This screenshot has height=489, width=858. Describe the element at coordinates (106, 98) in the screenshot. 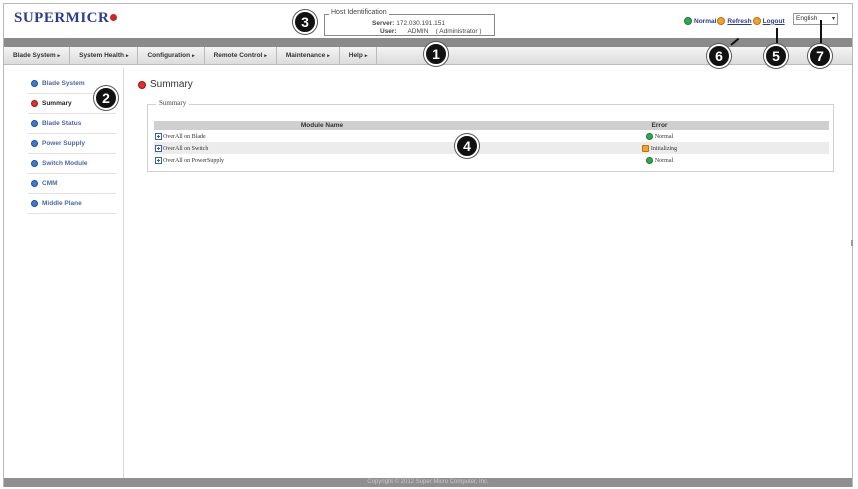

I see `callout-badge-2: 2` at that location.